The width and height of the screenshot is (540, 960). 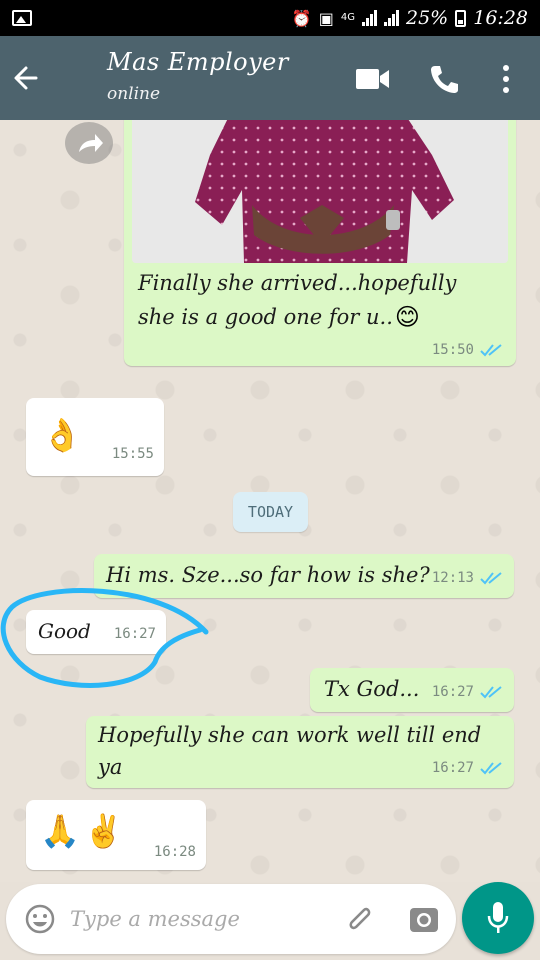 What do you see at coordinates (359, 919) in the screenshot?
I see `attach-clip-icon` at bounding box center [359, 919].